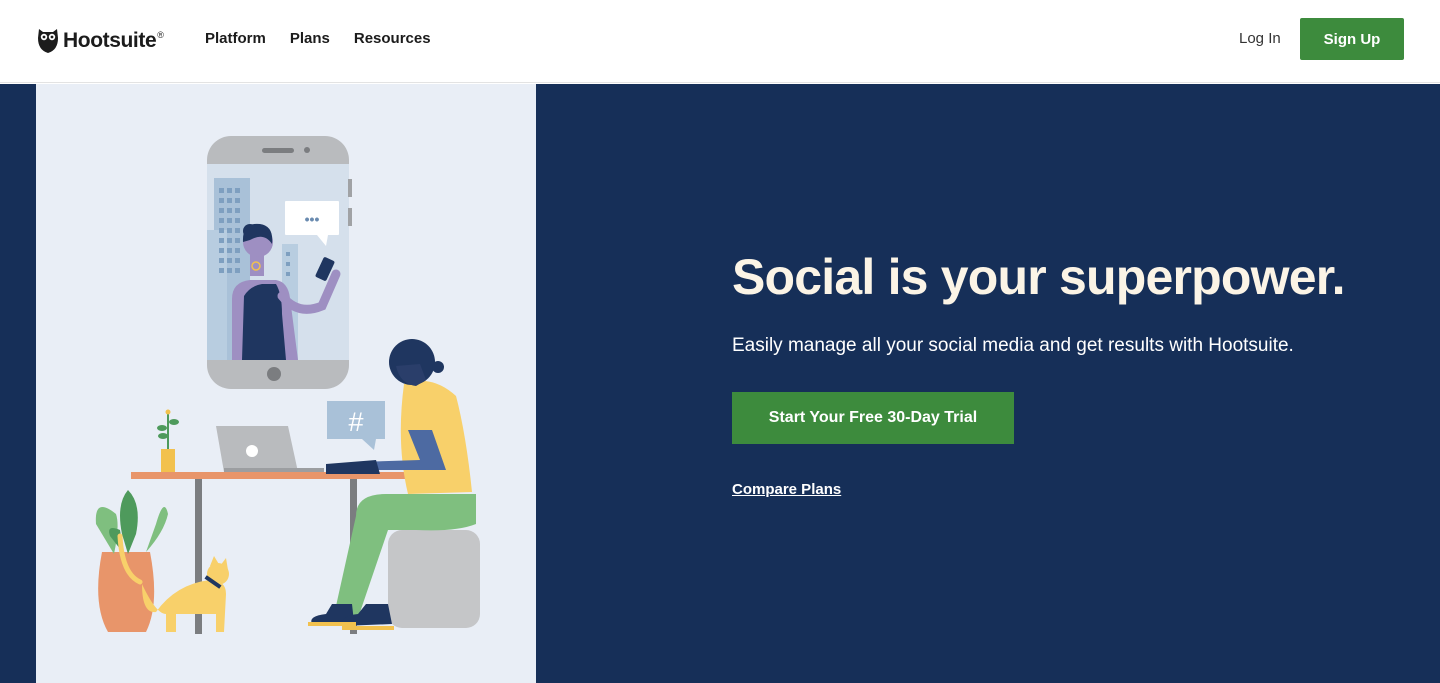 The width and height of the screenshot is (1440, 683). I want to click on phone-illustration: •••, so click(279, 262).